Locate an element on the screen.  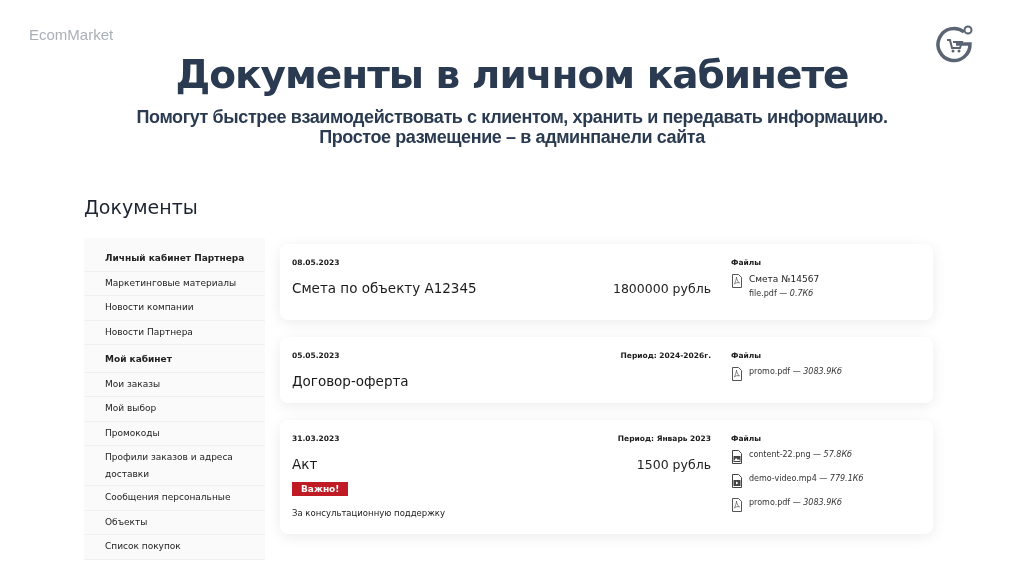
menu-item: Сообщения персональные is located at coordinates (174, 498).